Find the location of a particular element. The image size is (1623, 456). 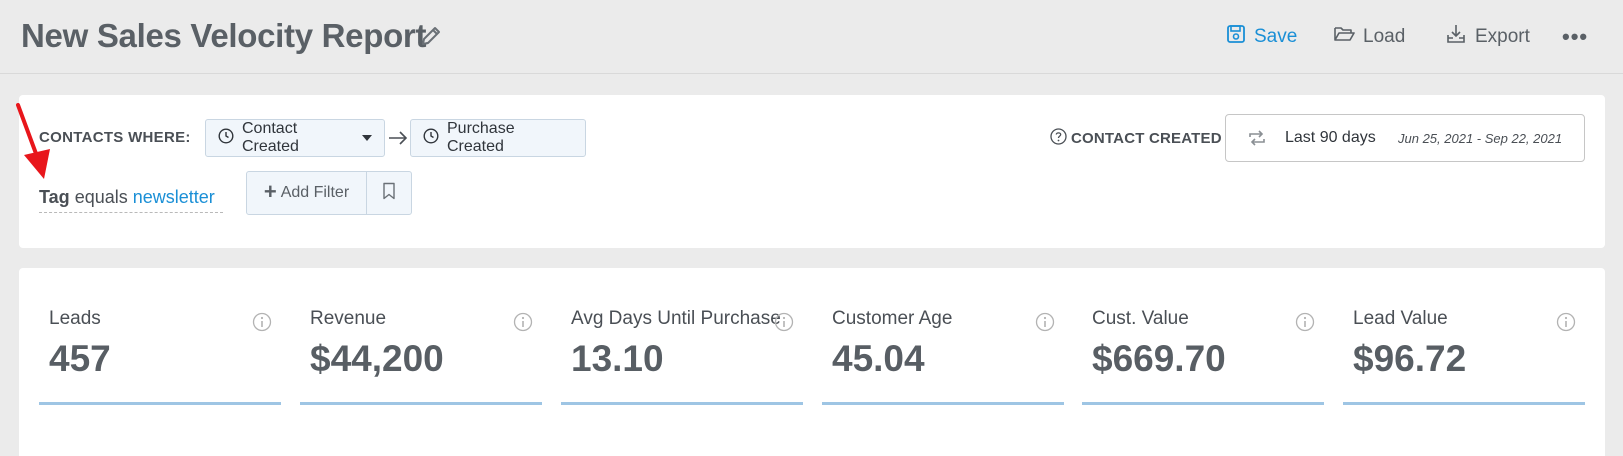

date-field-label: CONTACT CREATED is located at coordinates (1136, 138).